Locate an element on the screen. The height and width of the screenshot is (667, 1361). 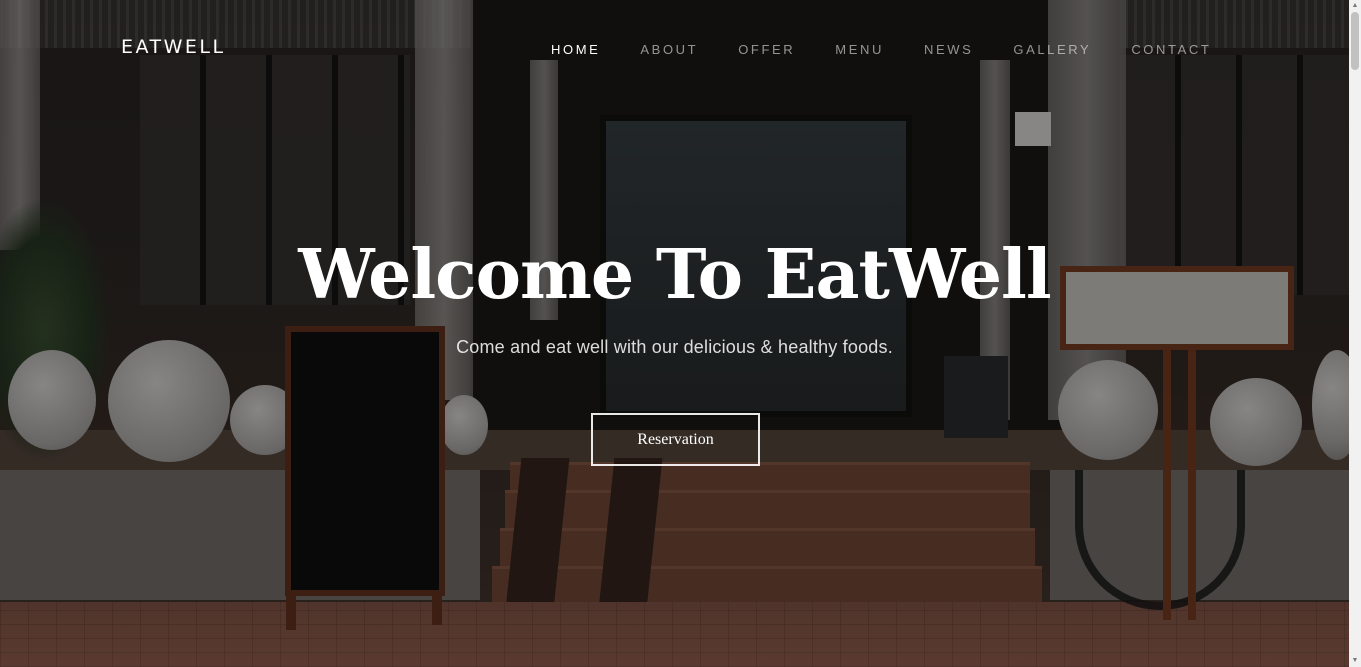
page-scrollbar: ▲ ▼ is located at coordinates (1355, 333).